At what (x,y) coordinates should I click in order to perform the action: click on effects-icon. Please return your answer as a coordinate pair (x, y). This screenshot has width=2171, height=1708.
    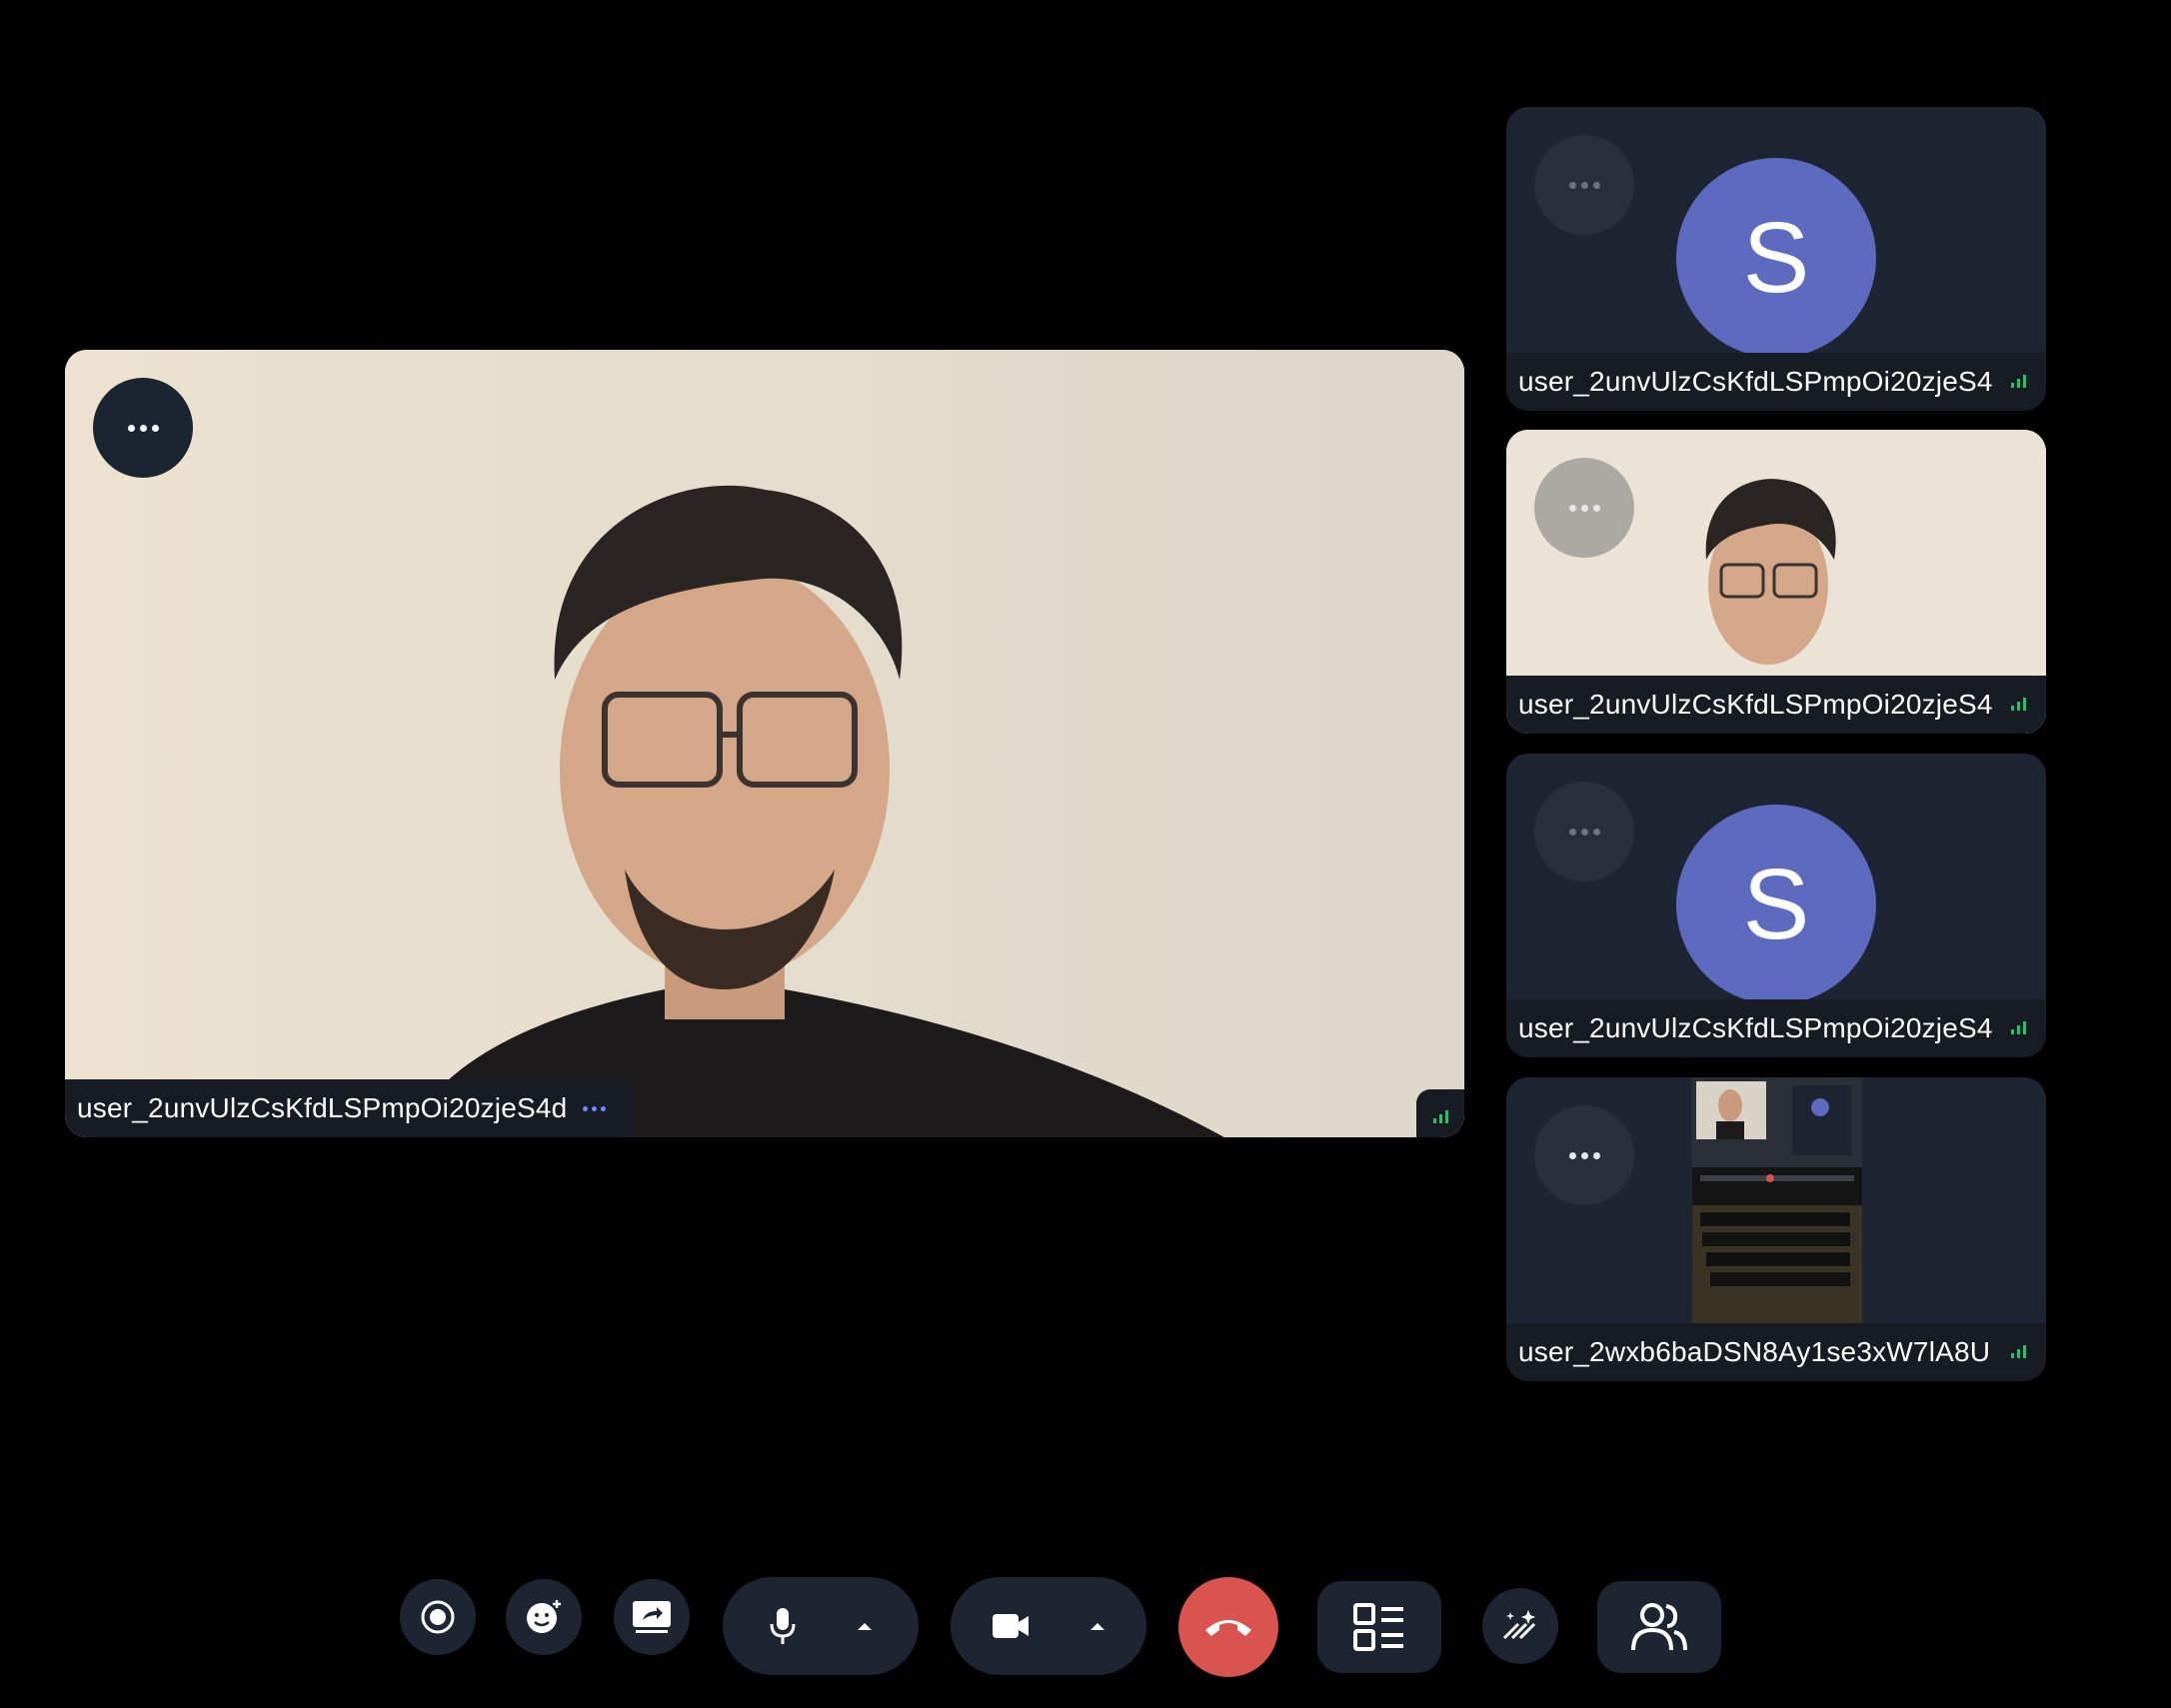
    Looking at the image, I should click on (1519, 1625).